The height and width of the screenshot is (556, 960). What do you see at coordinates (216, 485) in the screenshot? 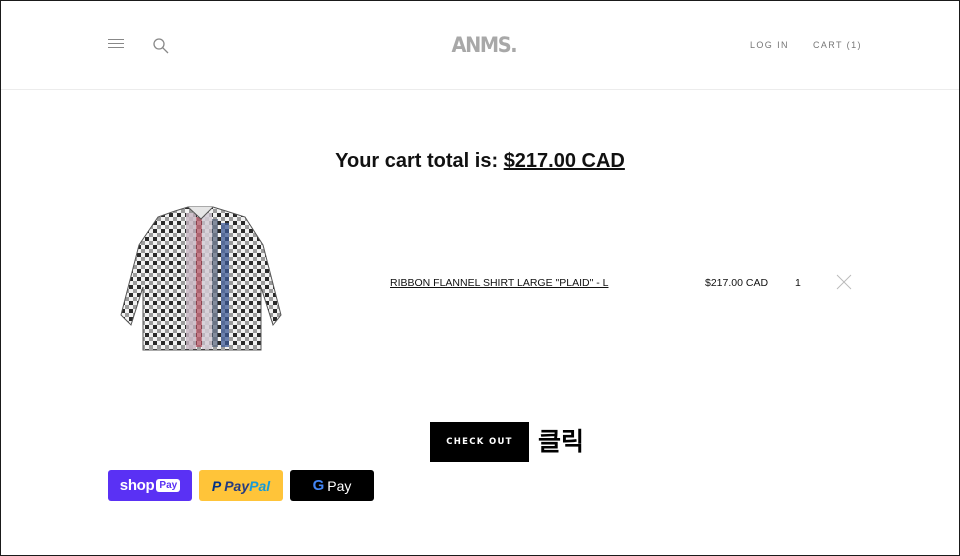
I see `paypal-icon: P` at bounding box center [216, 485].